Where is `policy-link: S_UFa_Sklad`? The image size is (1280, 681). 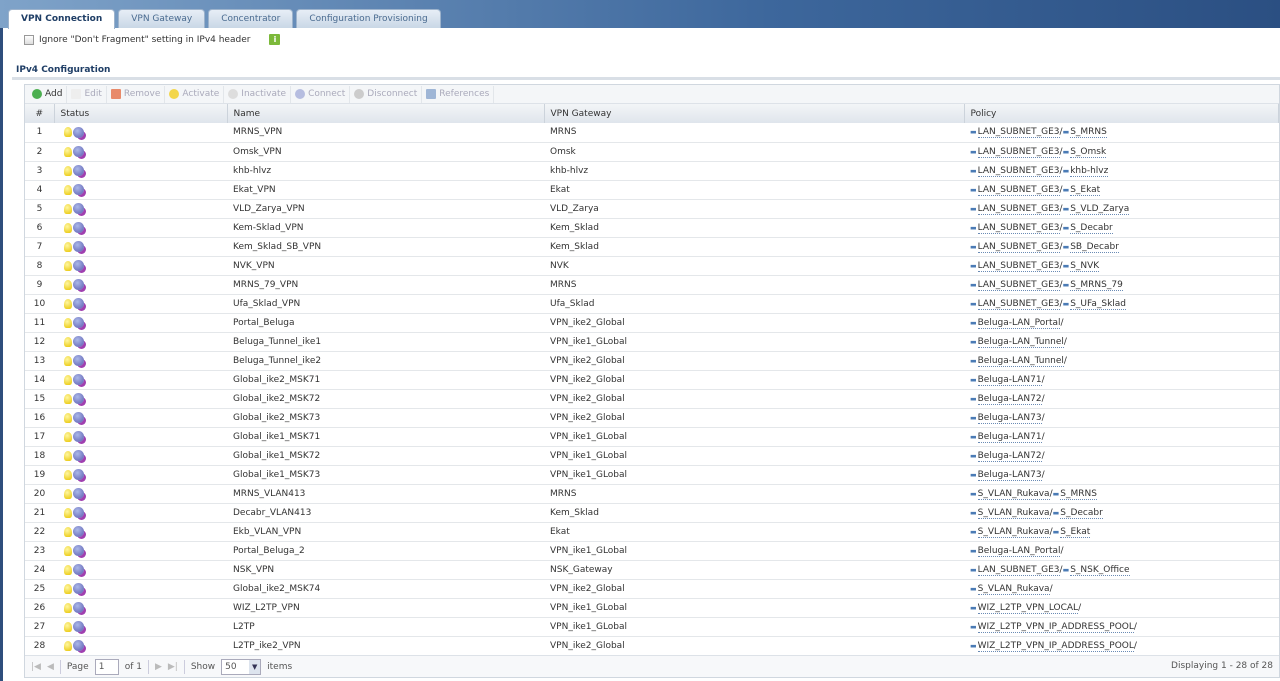 policy-link: S_UFa_Sklad is located at coordinates (1098, 304).